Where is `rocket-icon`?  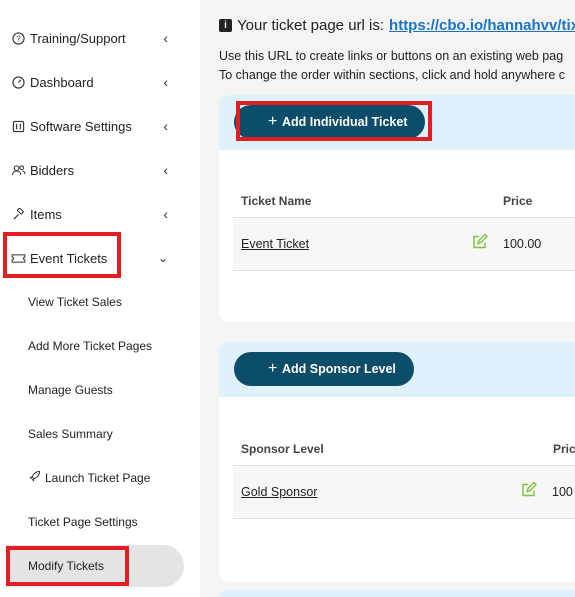 rocket-icon is located at coordinates (34, 478).